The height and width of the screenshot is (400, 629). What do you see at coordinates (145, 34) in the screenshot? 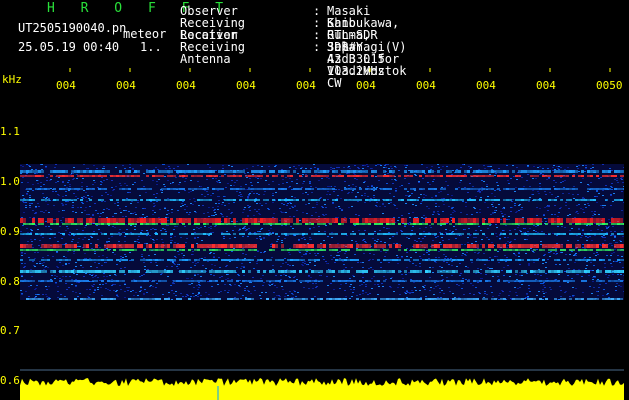
I see `mode-label: meteor` at bounding box center [145, 34].